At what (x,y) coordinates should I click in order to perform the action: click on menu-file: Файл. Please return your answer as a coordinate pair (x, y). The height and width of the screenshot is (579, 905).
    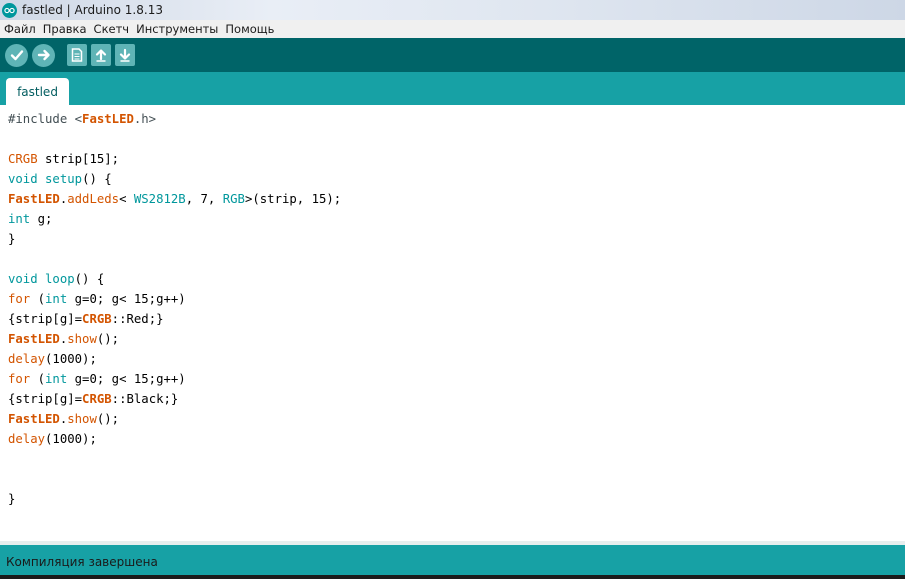
    Looking at the image, I should click on (20, 29).